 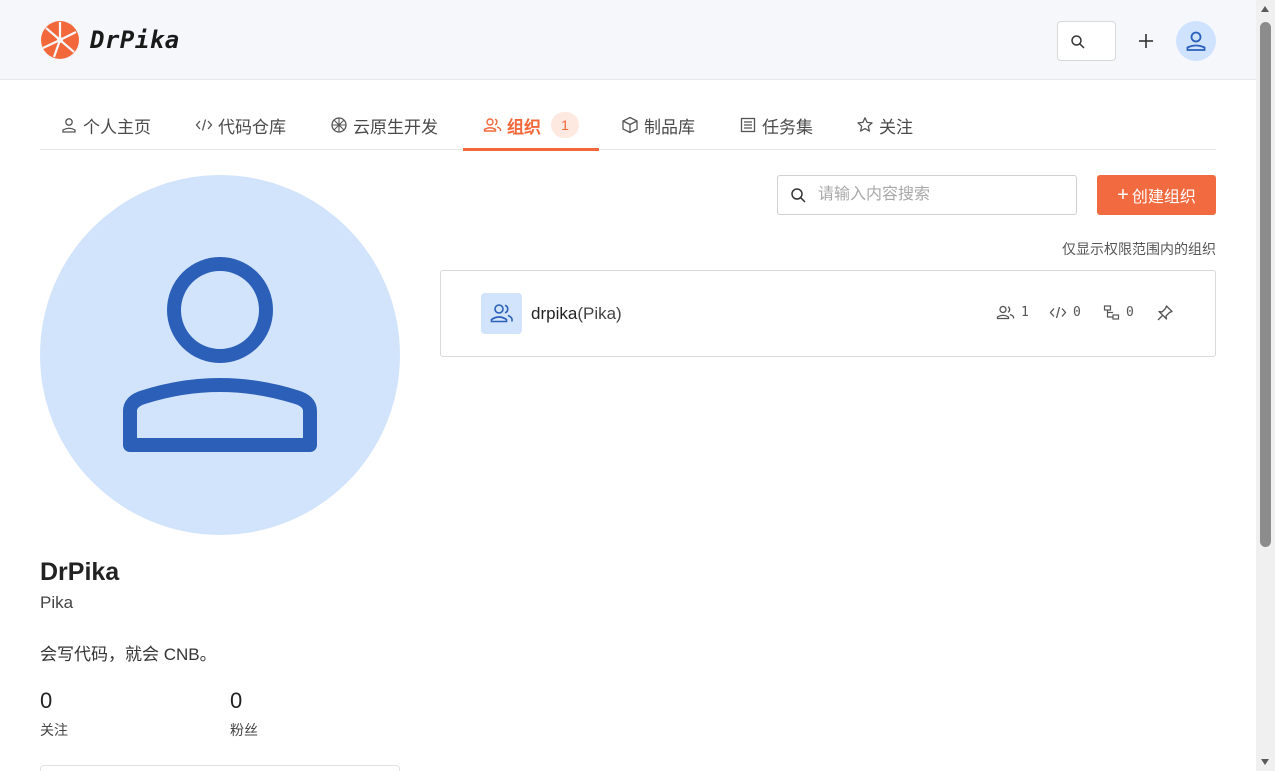 I want to click on org-search-input, so click(x=943, y=195).